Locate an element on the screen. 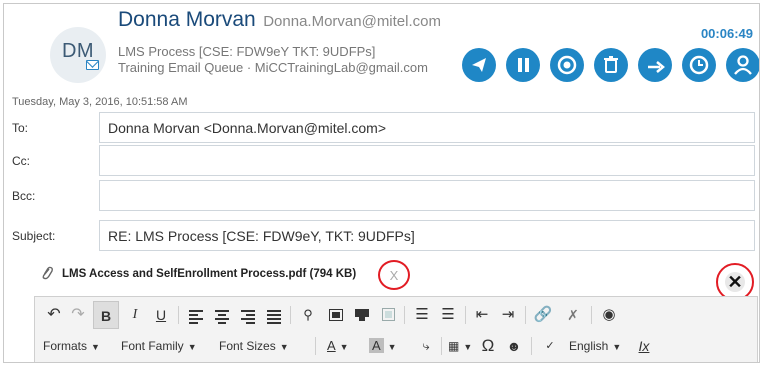 Image resolution: width=763 pixels, height=366 pixels. cc-row: Cc: is located at coordinates (381, 161).